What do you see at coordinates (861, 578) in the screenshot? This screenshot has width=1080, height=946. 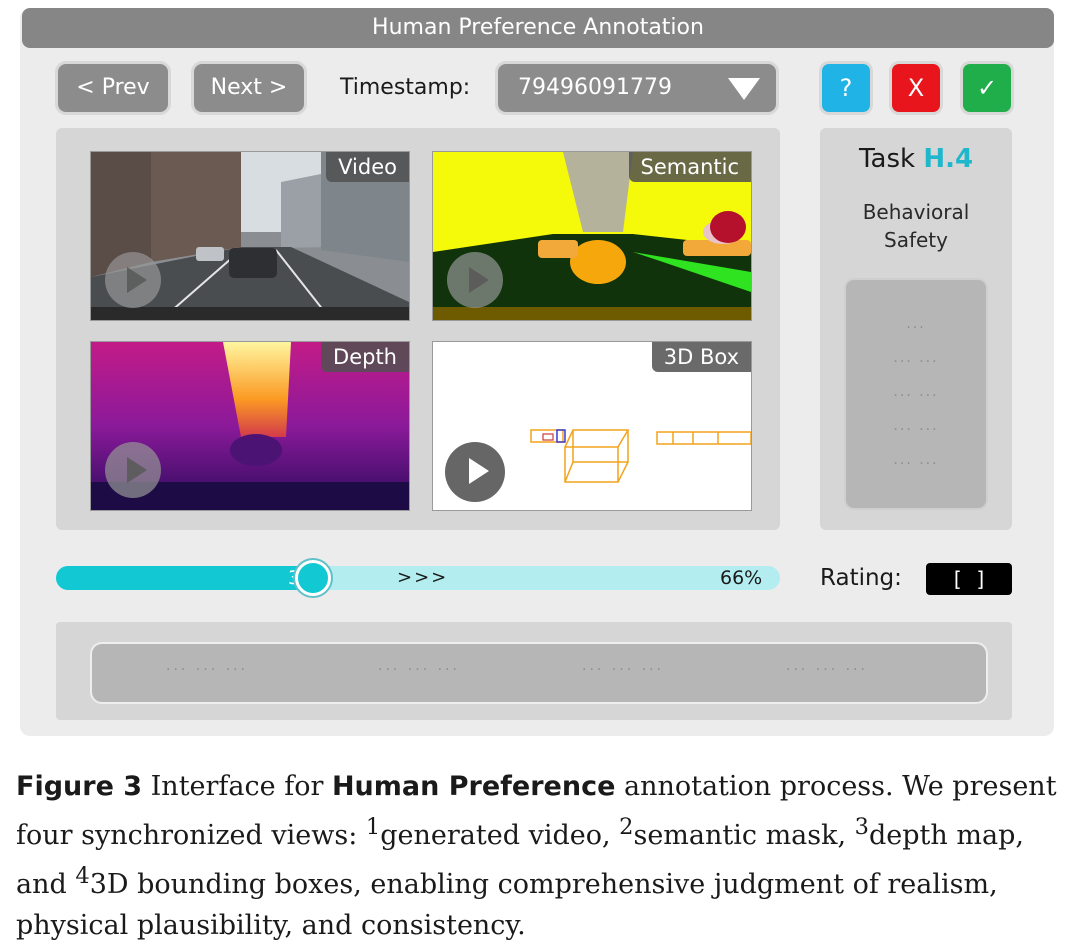 I see `rating-label: Rating:` at bounding box center [861, 578].